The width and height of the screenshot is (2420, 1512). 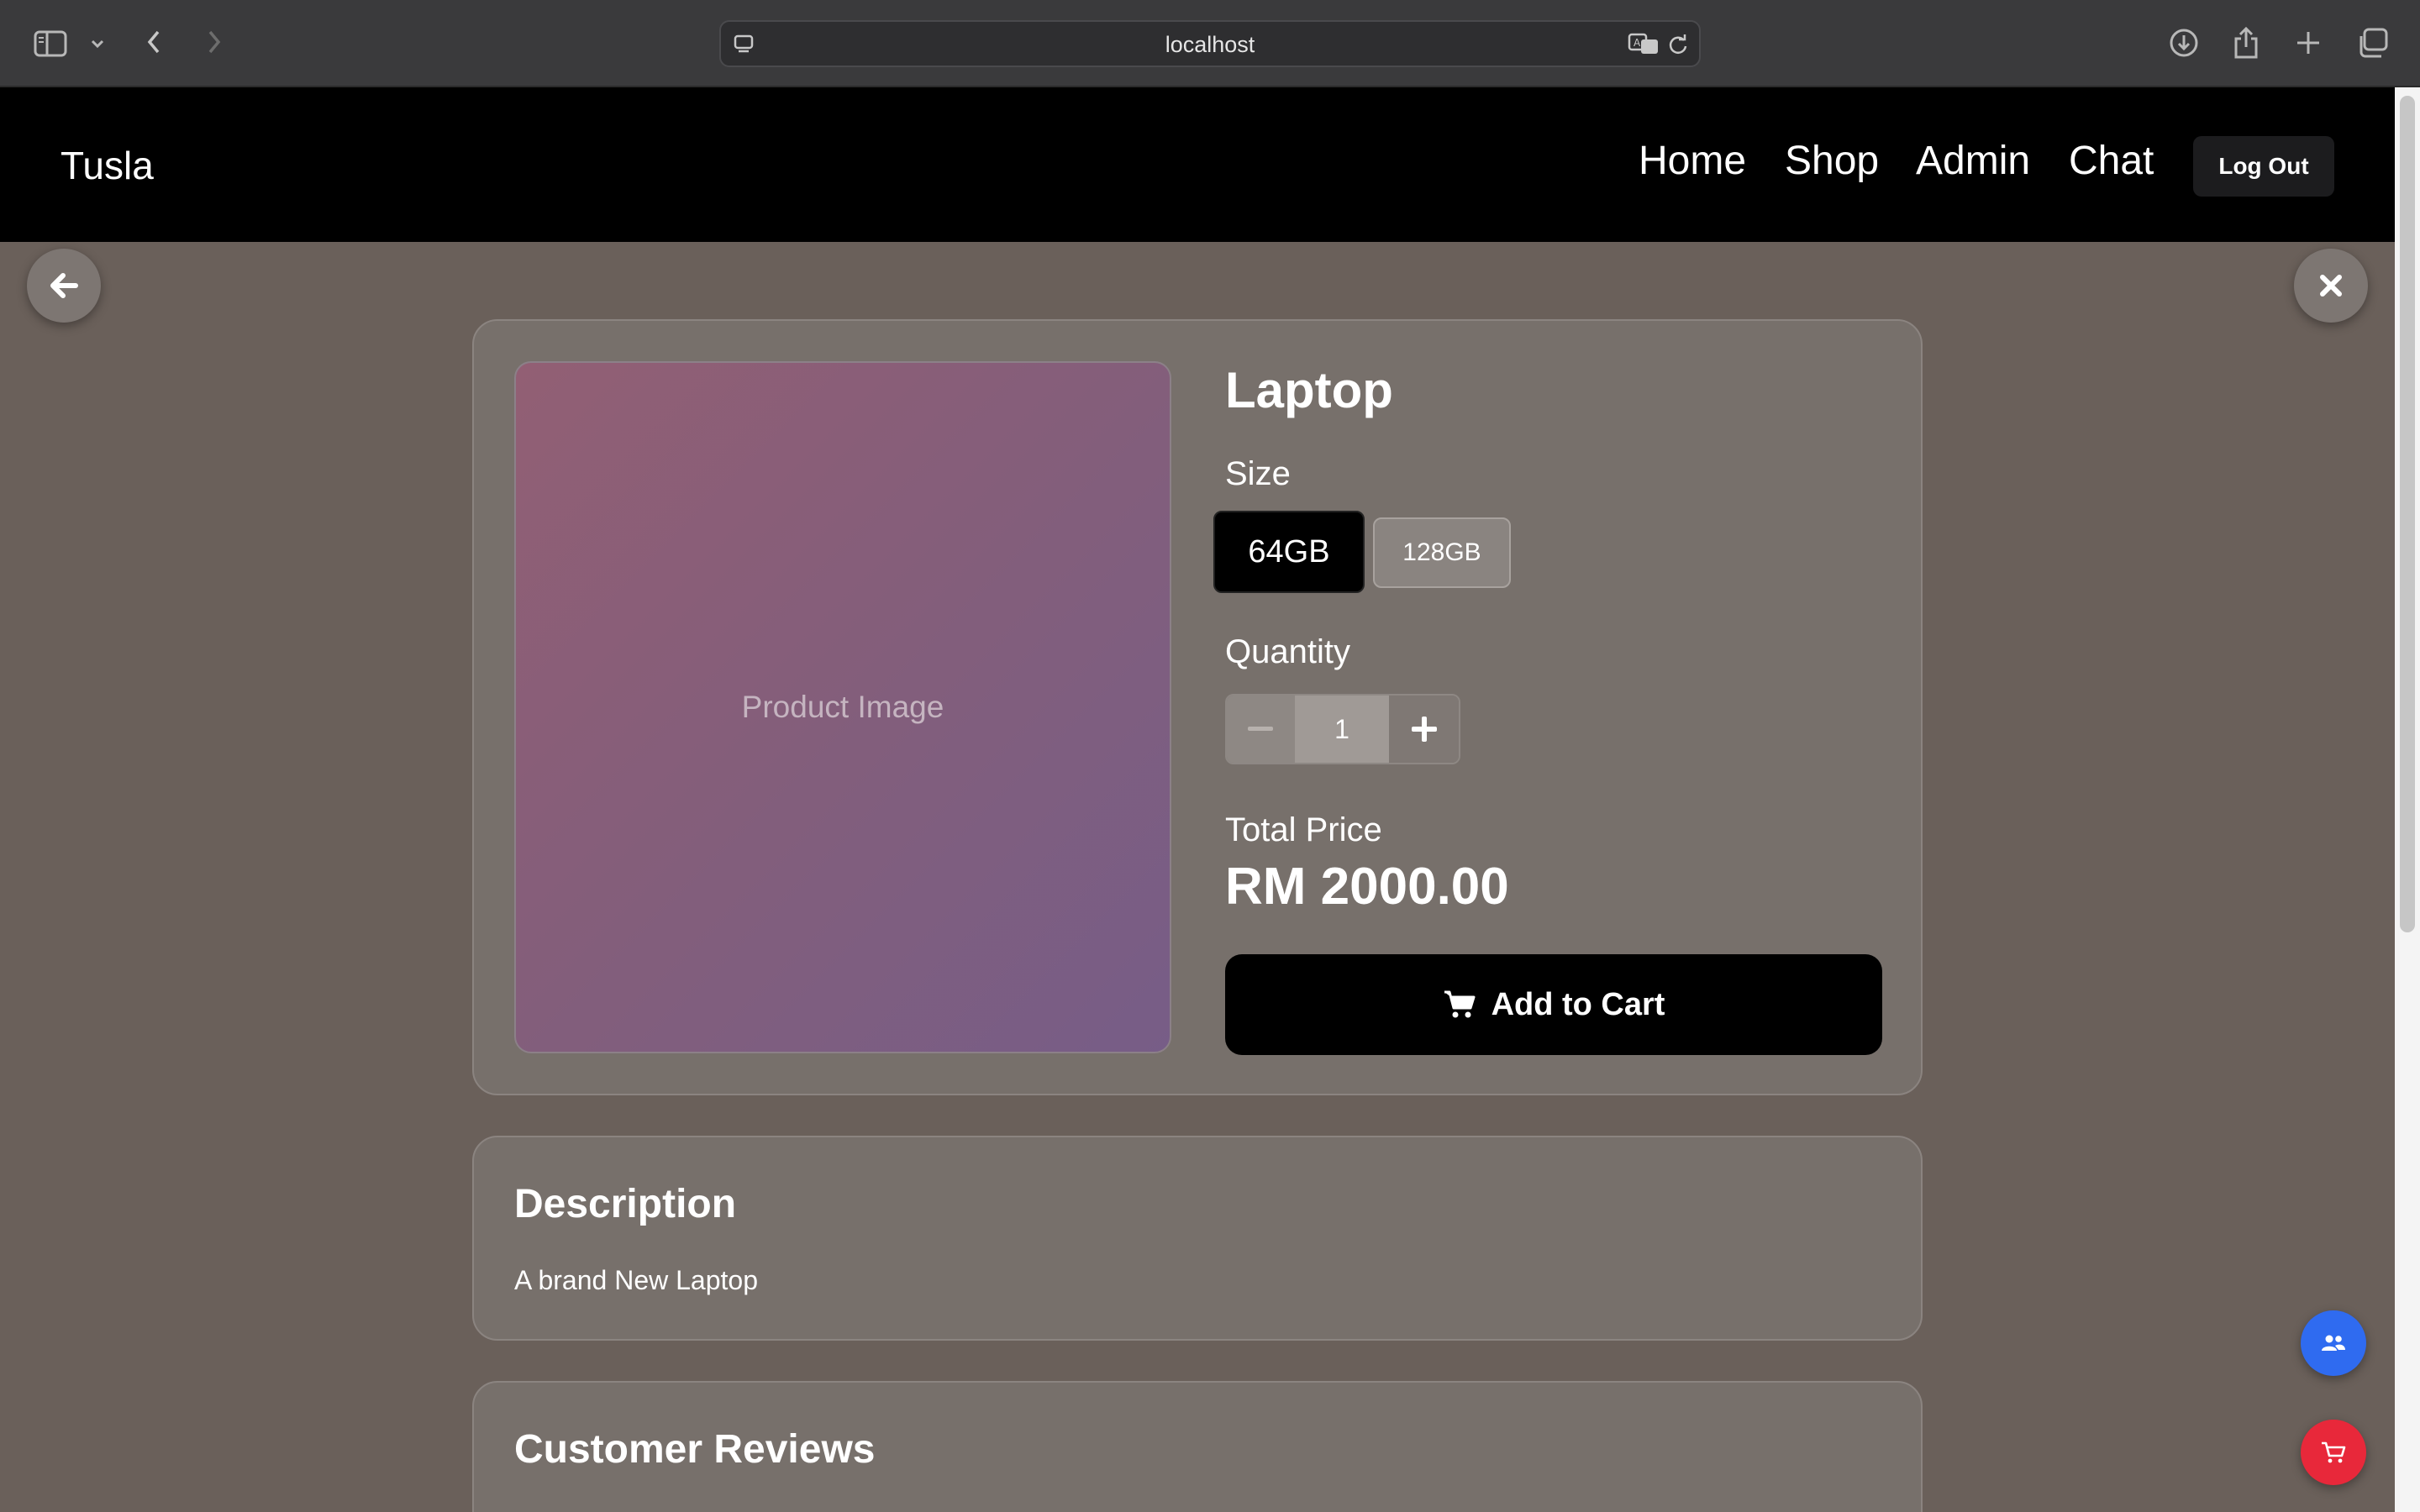 I want to click on chat-fab-button, so click(x=2333, y=1343).